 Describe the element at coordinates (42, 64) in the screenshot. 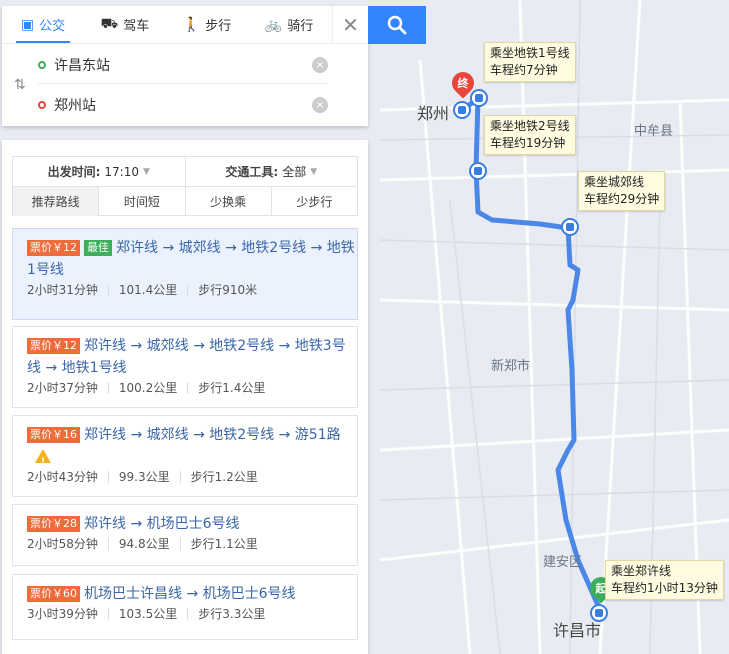

I see `origin-dot-icon` at that location.